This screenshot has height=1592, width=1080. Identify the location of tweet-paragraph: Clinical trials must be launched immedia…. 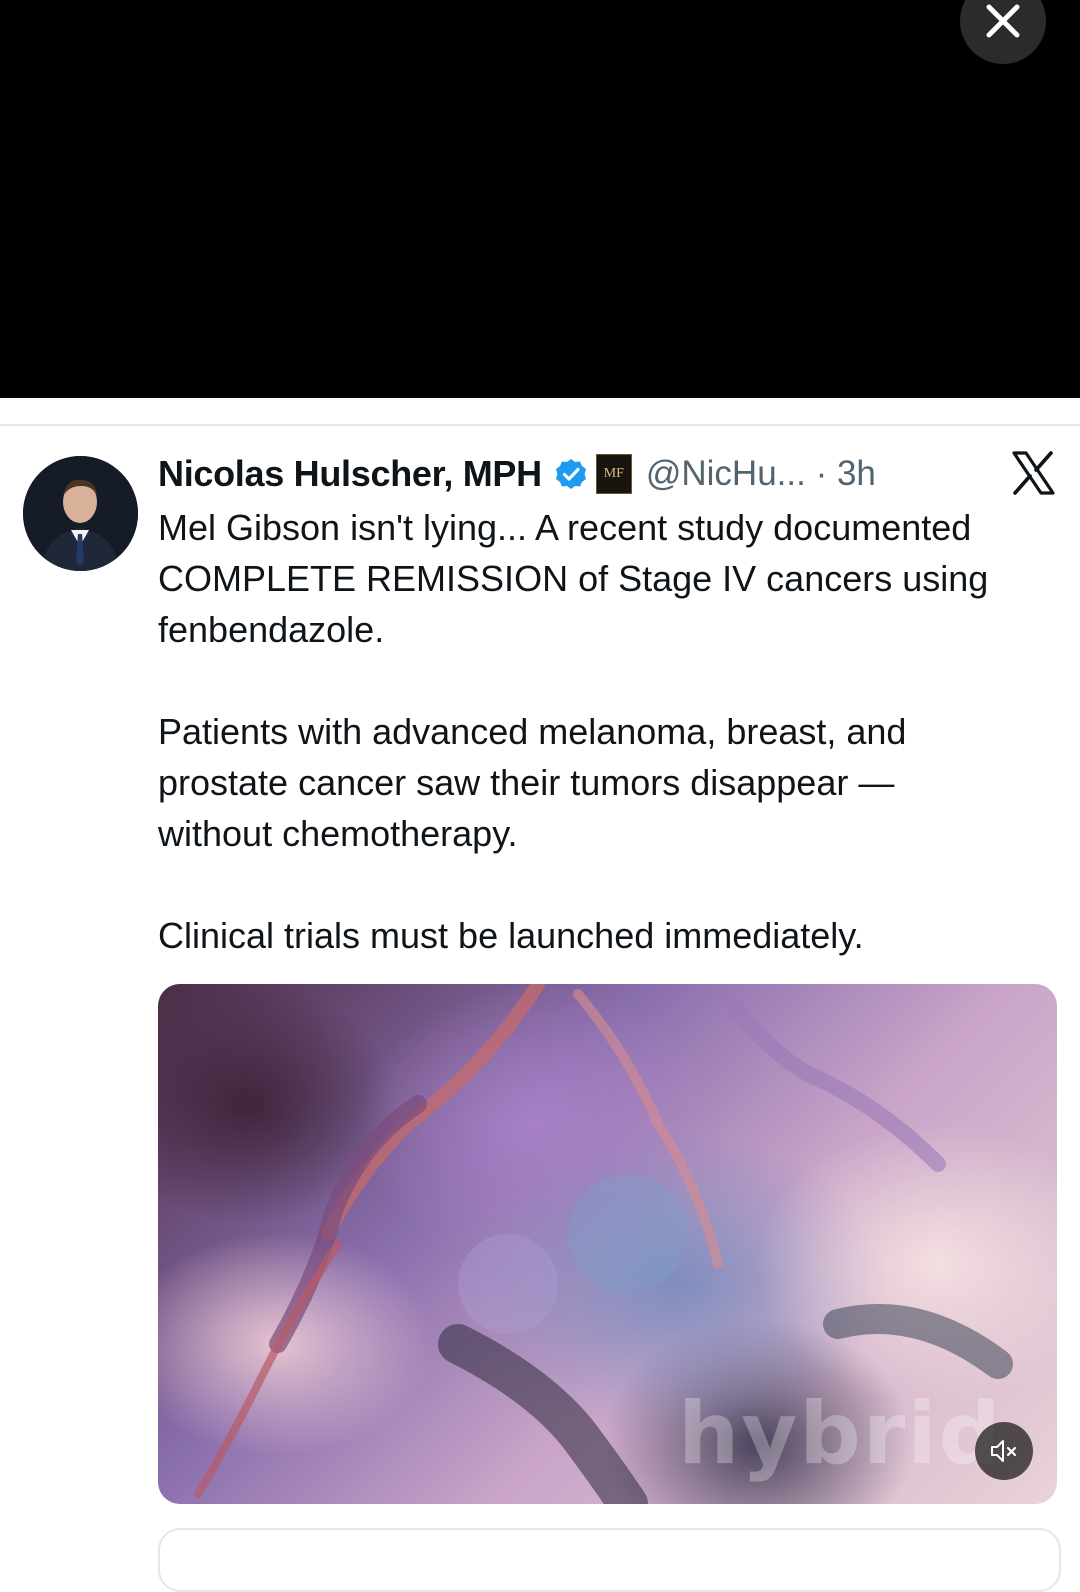
(511, 935).